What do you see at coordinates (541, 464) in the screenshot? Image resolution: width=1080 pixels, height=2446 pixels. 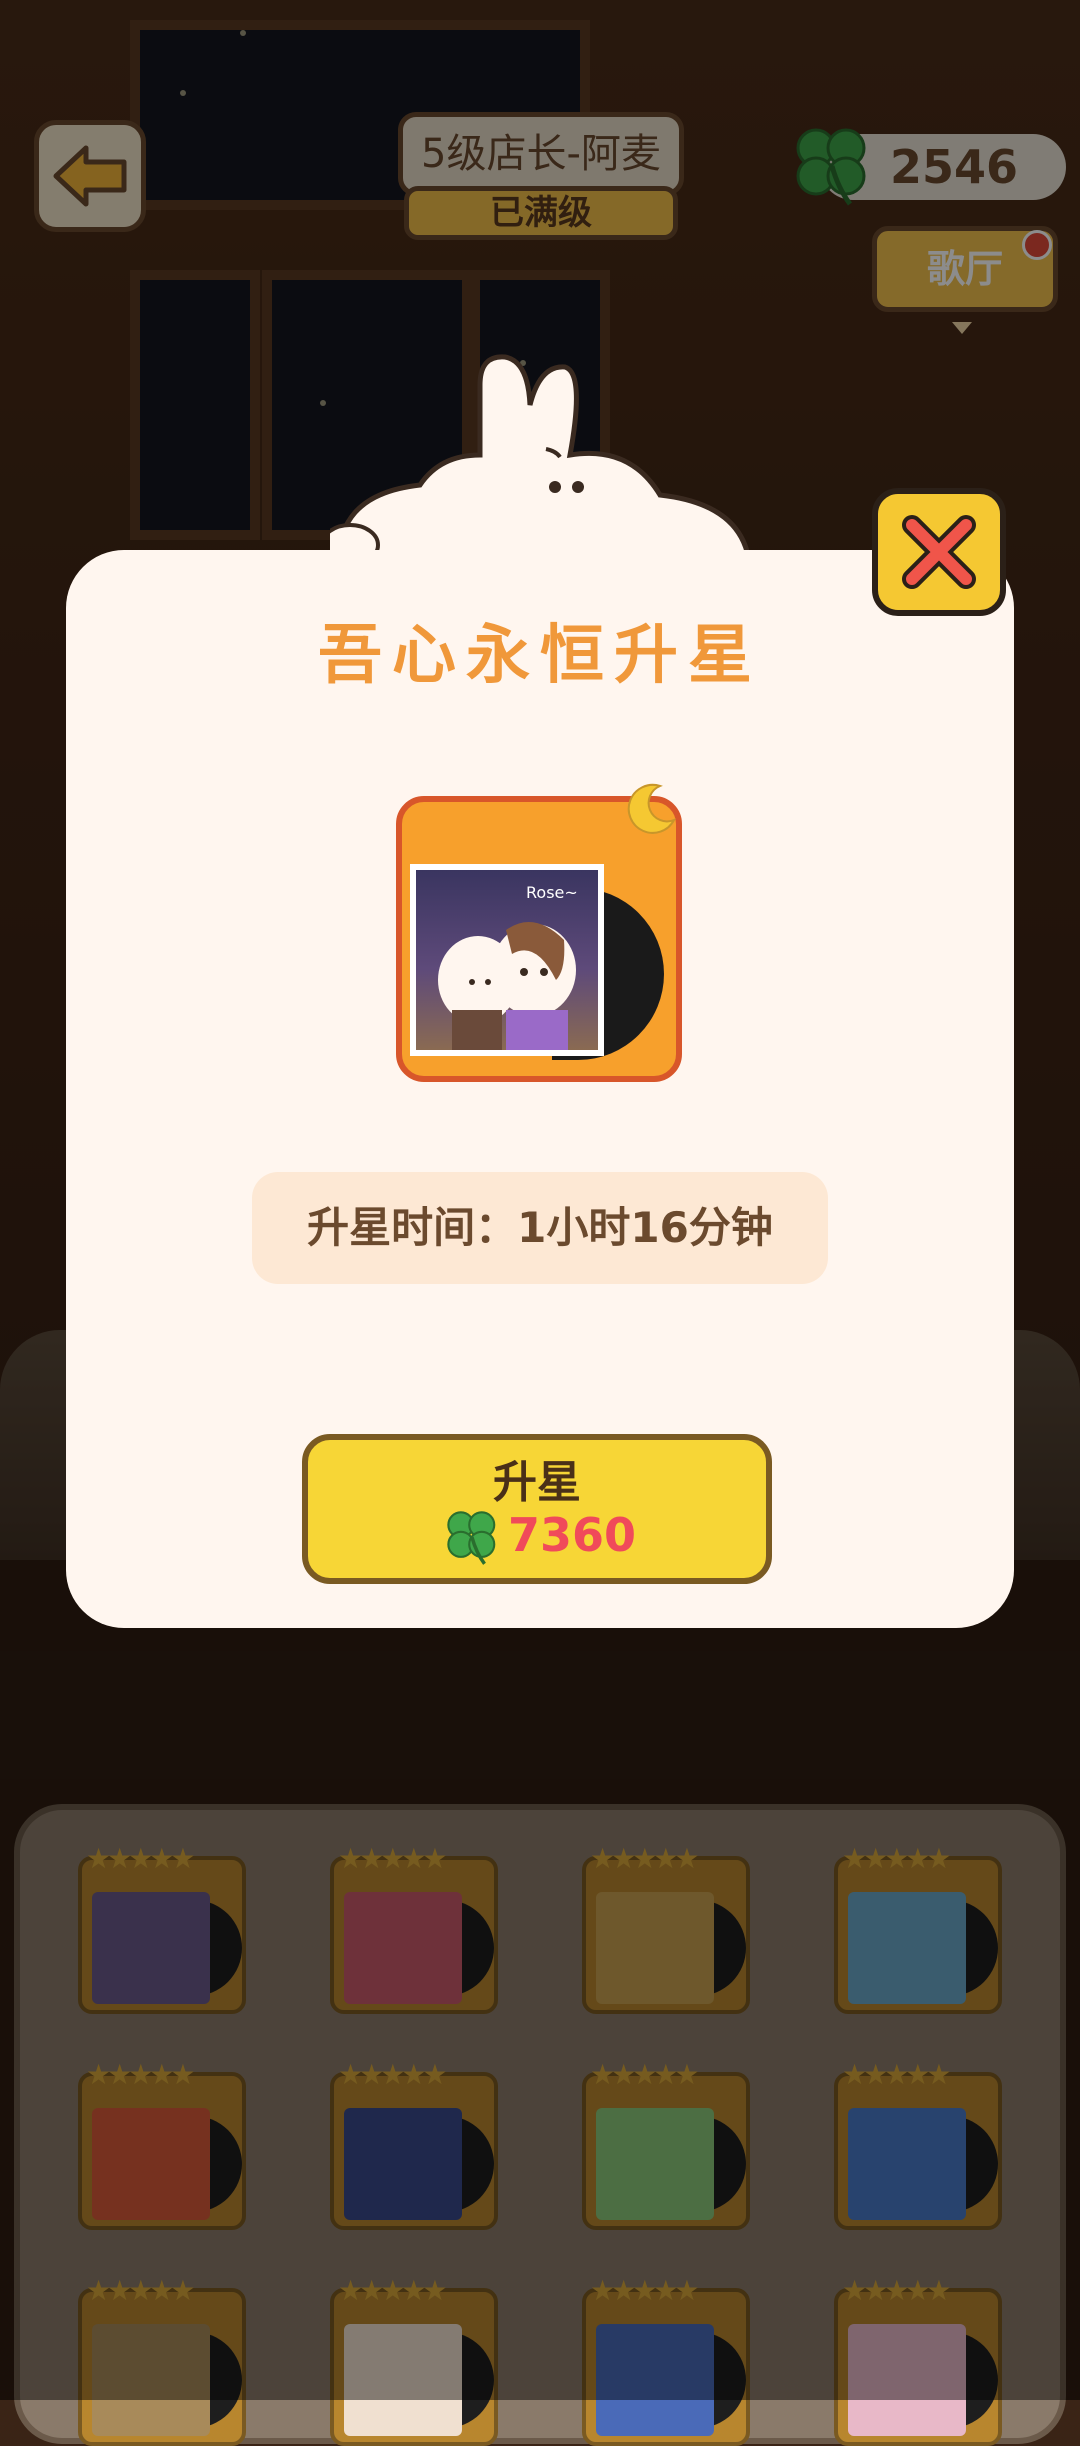 I see `bunny-mascot-icon` at bounding box center [541, 464].